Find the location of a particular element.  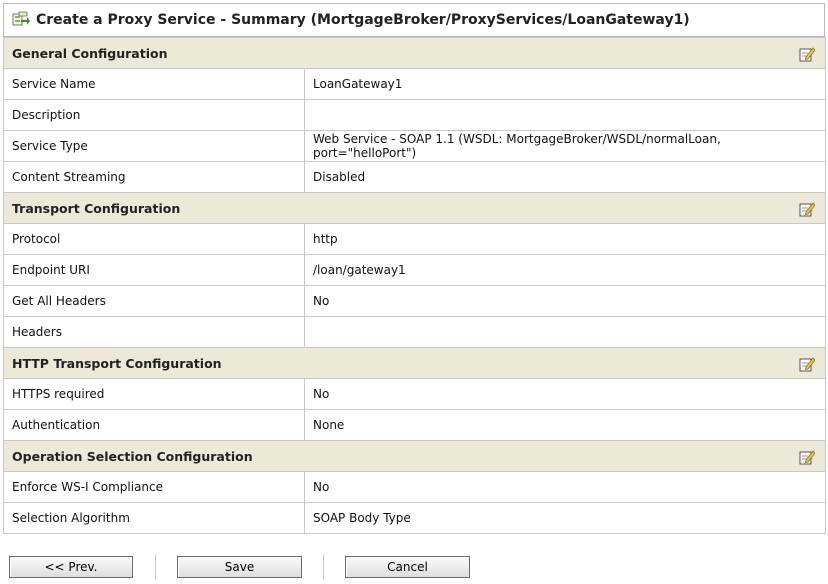

prev-button: << Prev. is located at coordinates (71, 567).